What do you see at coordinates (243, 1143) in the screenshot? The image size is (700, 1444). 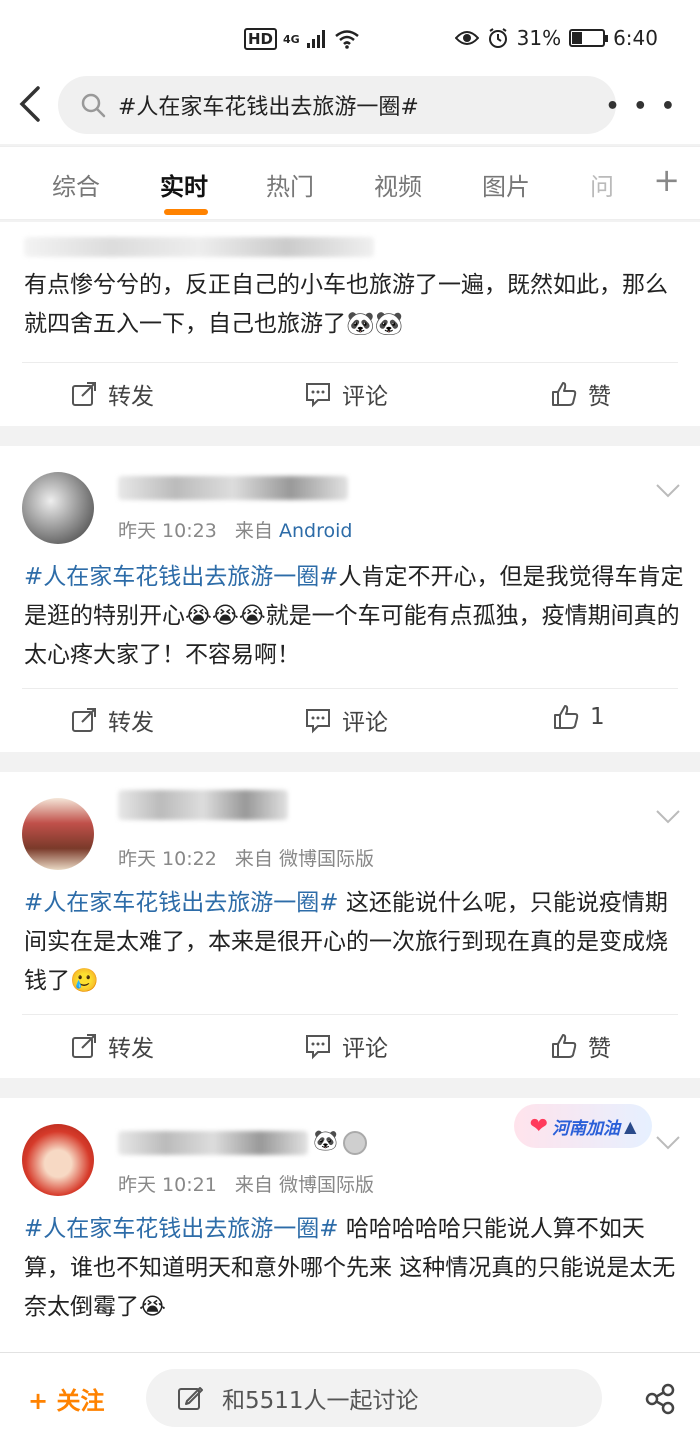 I see `blurred-username: 🐼` at bounding box center [243, 1143].